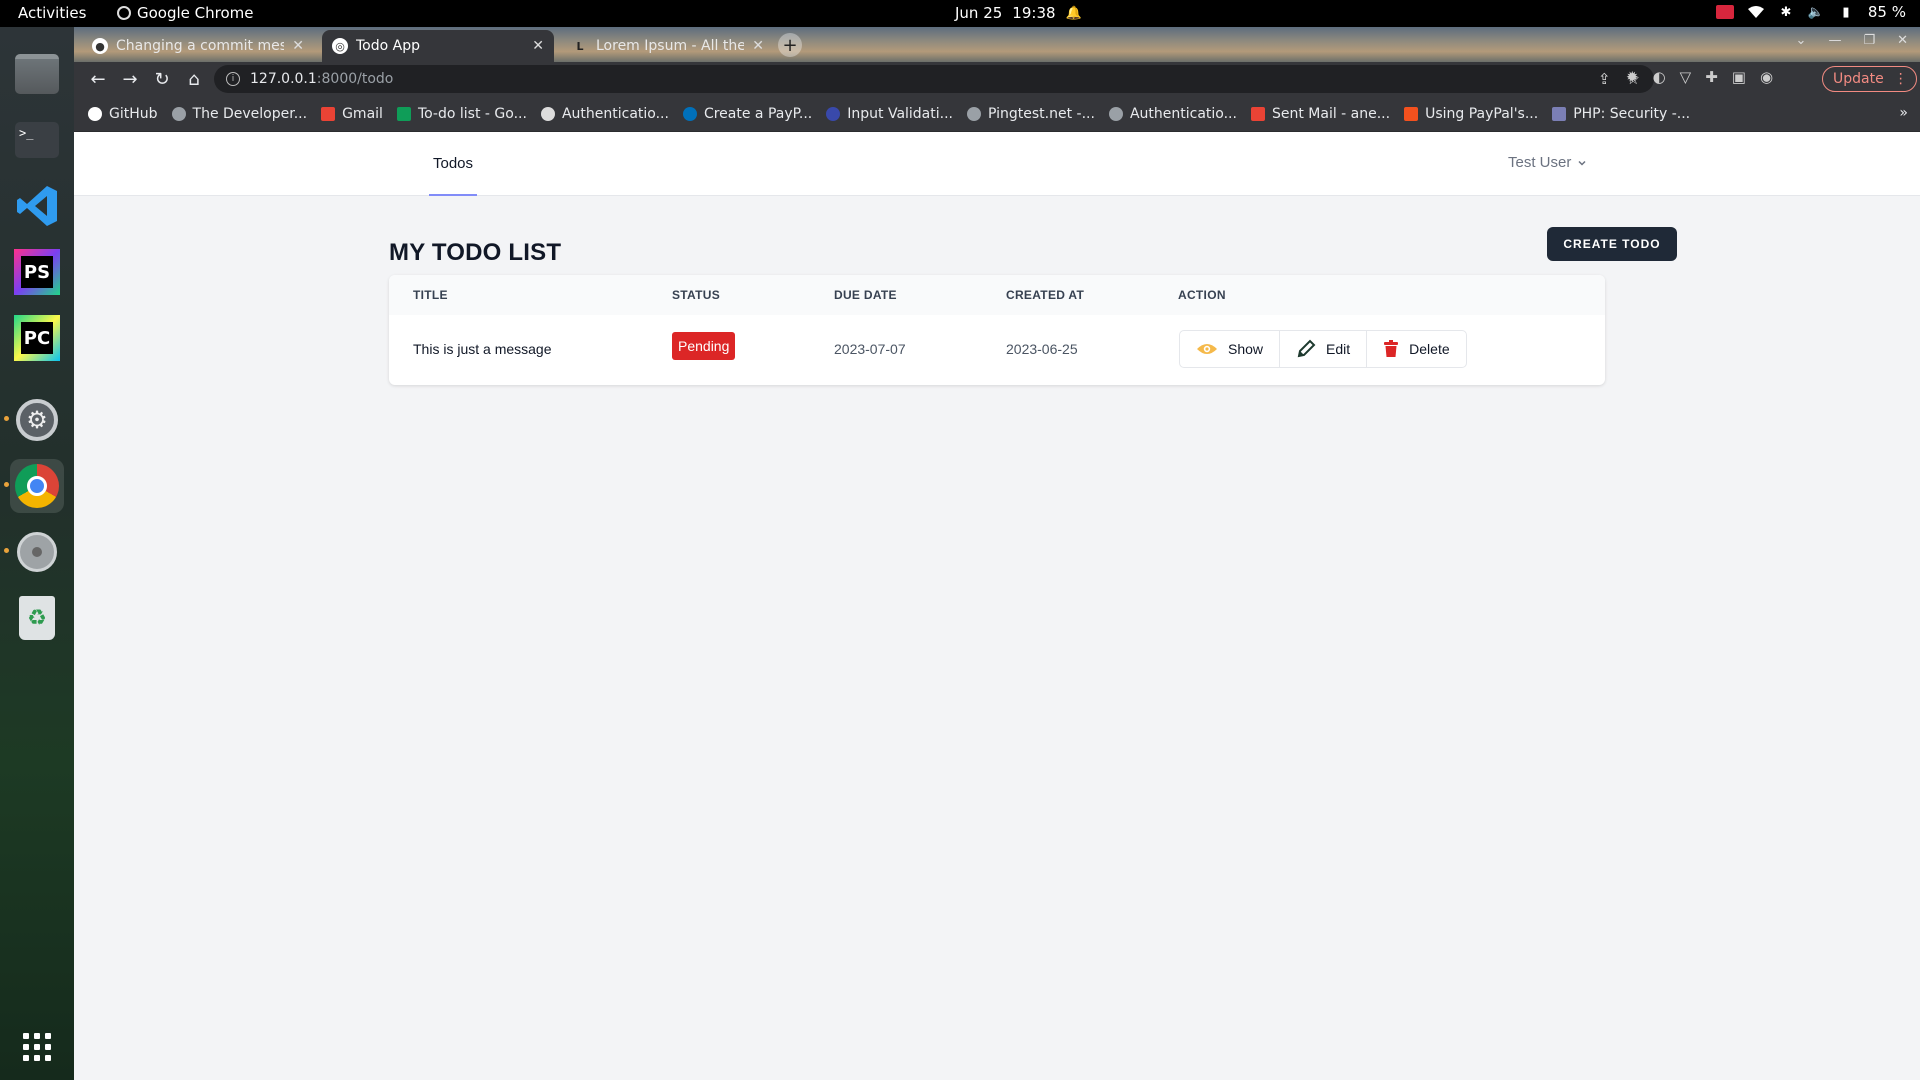 The width and height of the screenshot is (1920, 1080). What do you see at coordinates (233, 79) in the screenshot?
I see `site-info-icon: i` at bounding box center [233, 79].